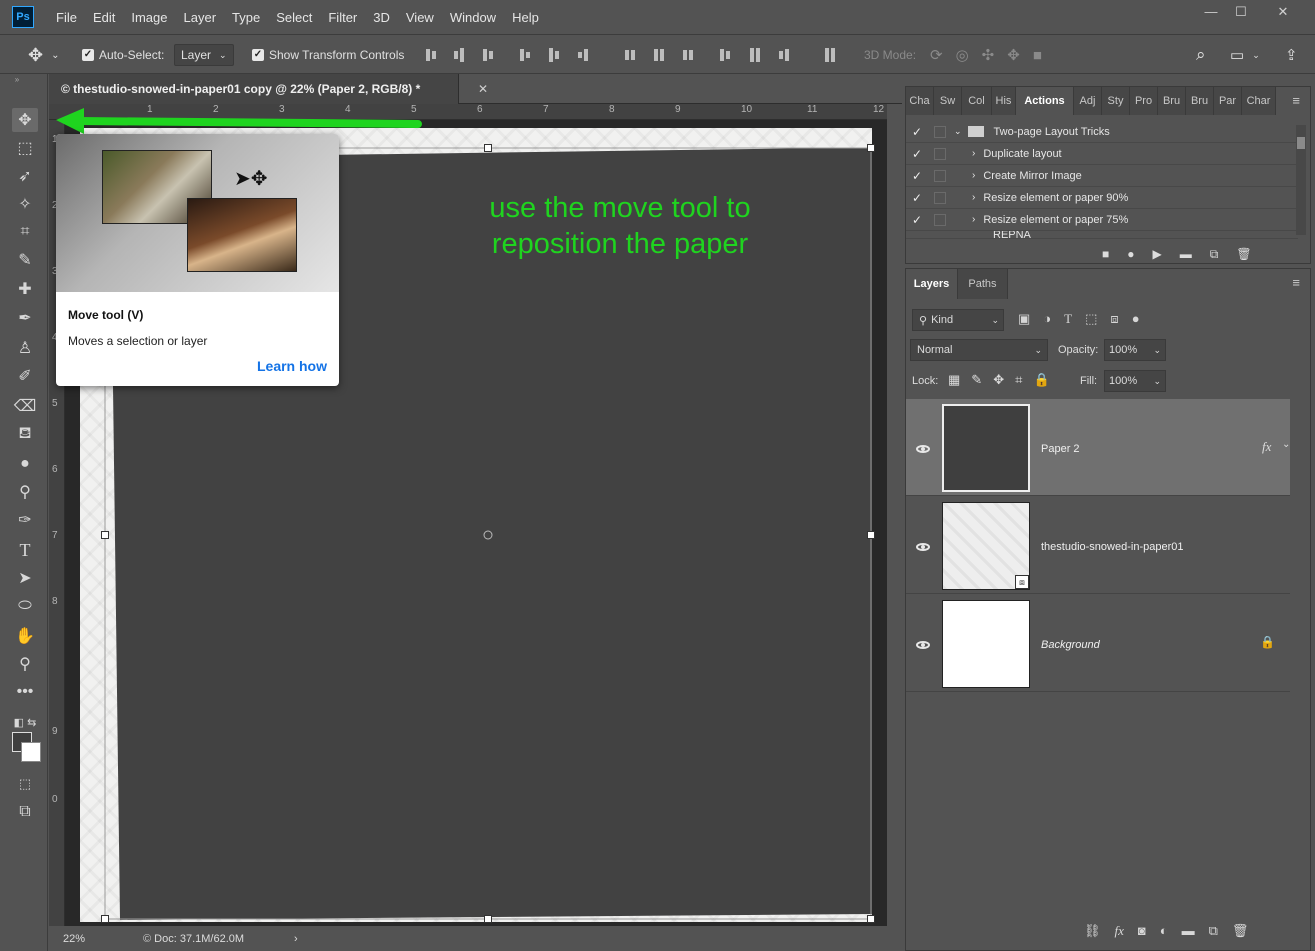 The width and height of the screenshot is (1315, 951). What do you see at coordinates (25, 148) in the screenshot?
I see `marquee-tool-icon: ⬚` at bounding box center [25, 148].